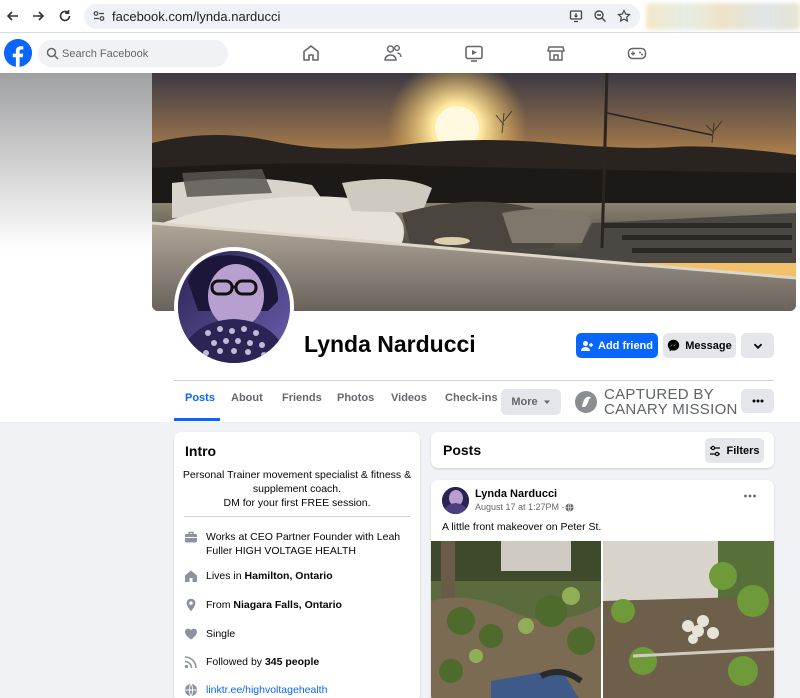 This screenshot has width=800, height=698. I want to click on messenger-icon, so click(674, 345).